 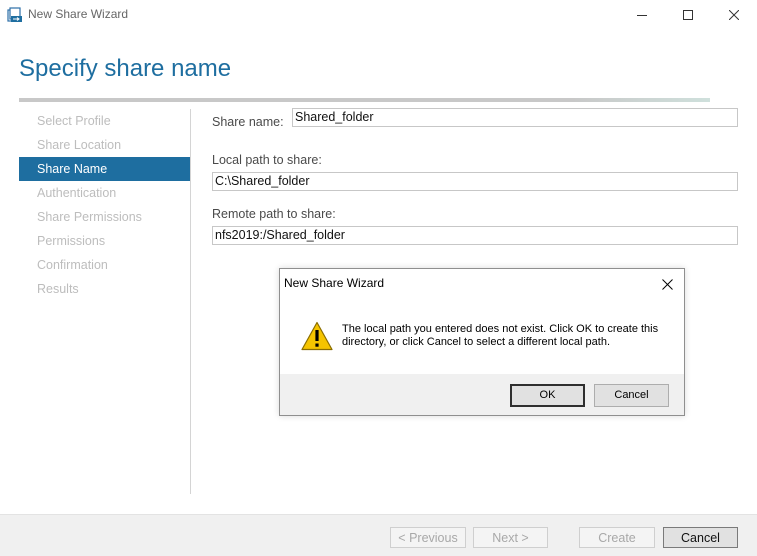 What do you see at coordinates (482, 394) in the screenshot?
I see `dialog-button-bar: OK Cancel` at bounding box center [482, 394].